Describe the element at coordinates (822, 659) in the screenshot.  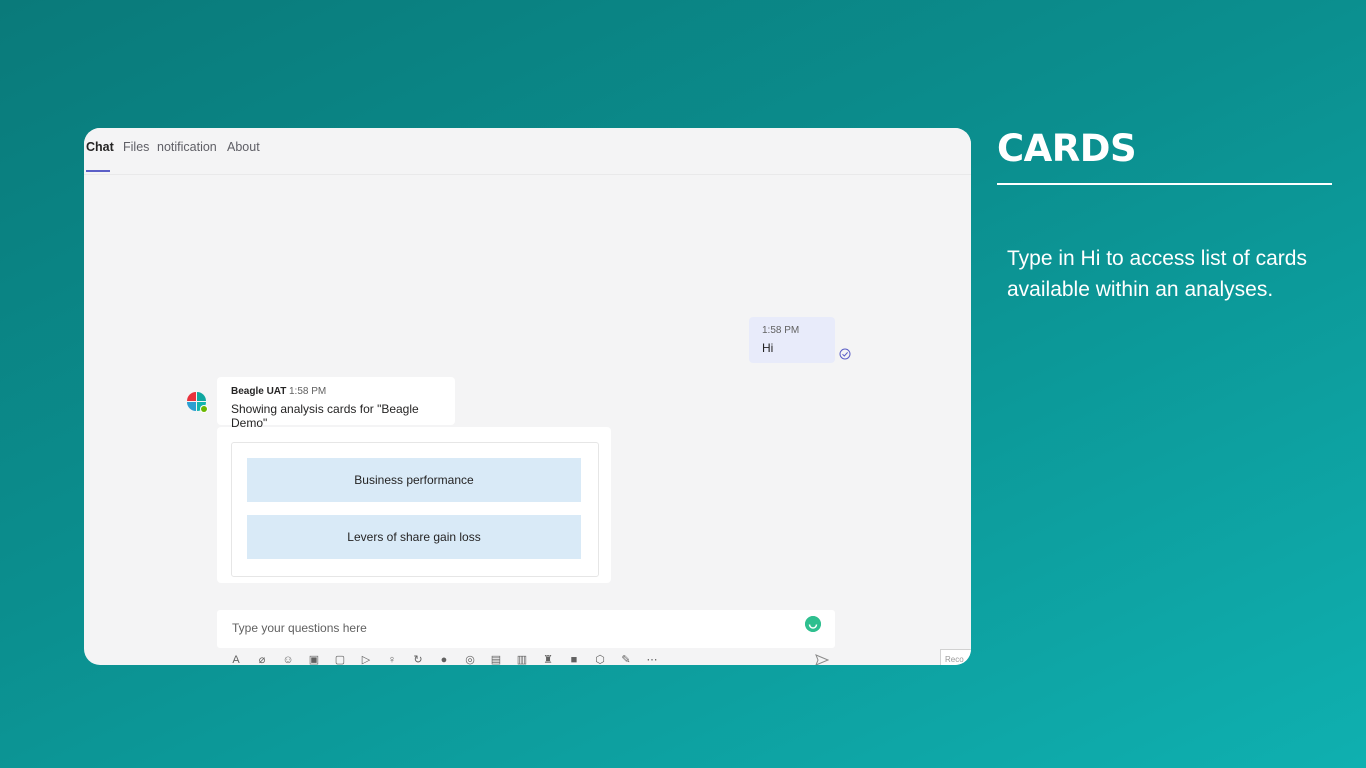
I see `send-icon` at that location.